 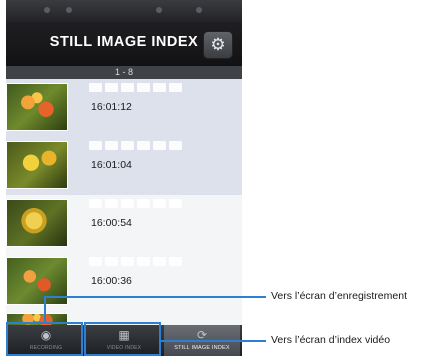 I want to click on item-time: 16:00:54, so click(x=111, y=223).